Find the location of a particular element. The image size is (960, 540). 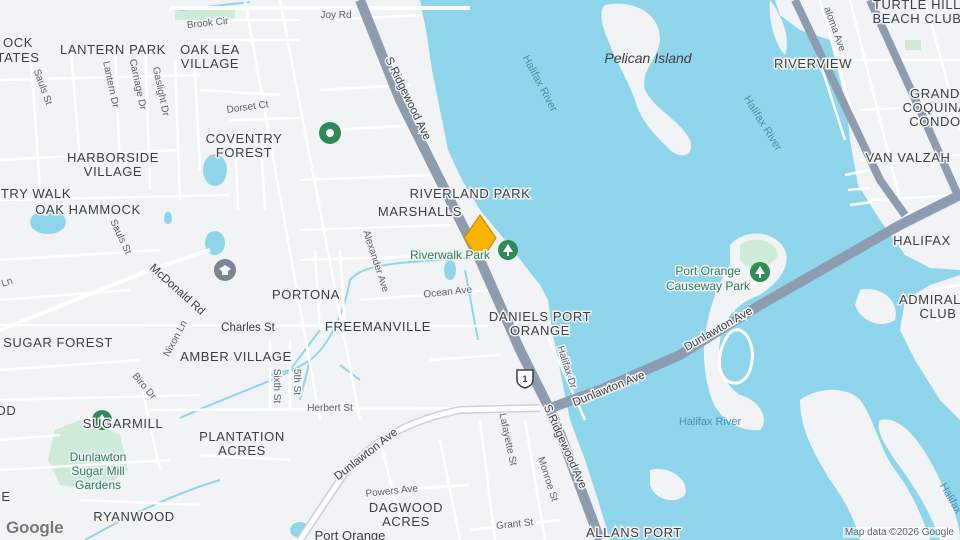

label-van-valzah: VAN VALZAH is located at coordinates (908, 157).